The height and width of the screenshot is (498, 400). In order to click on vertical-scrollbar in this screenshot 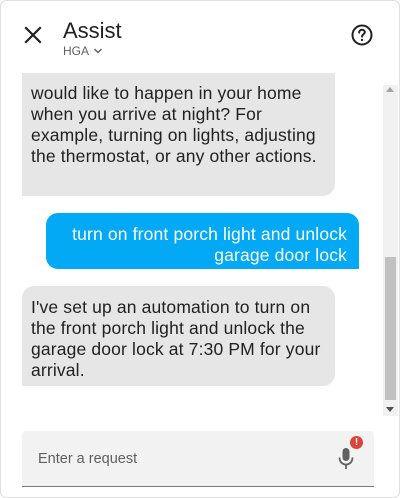, I will do `click(390, 250)`.